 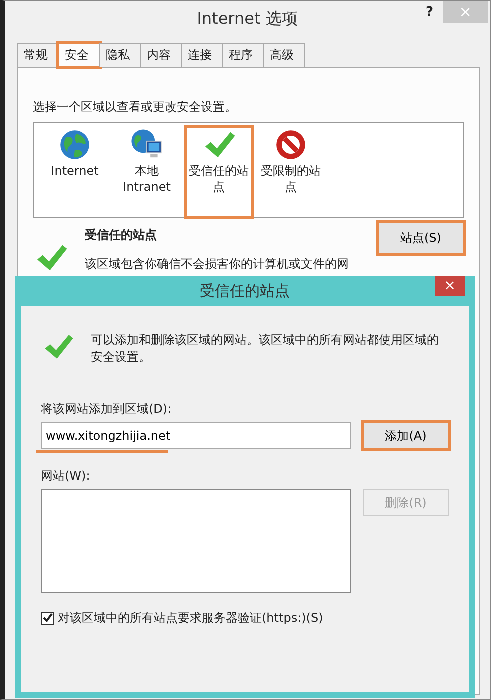 I want to click on checkbox-label: 对该区域中的所有站点要求服务器验证(https:)(S), so click(x=191, y=618).